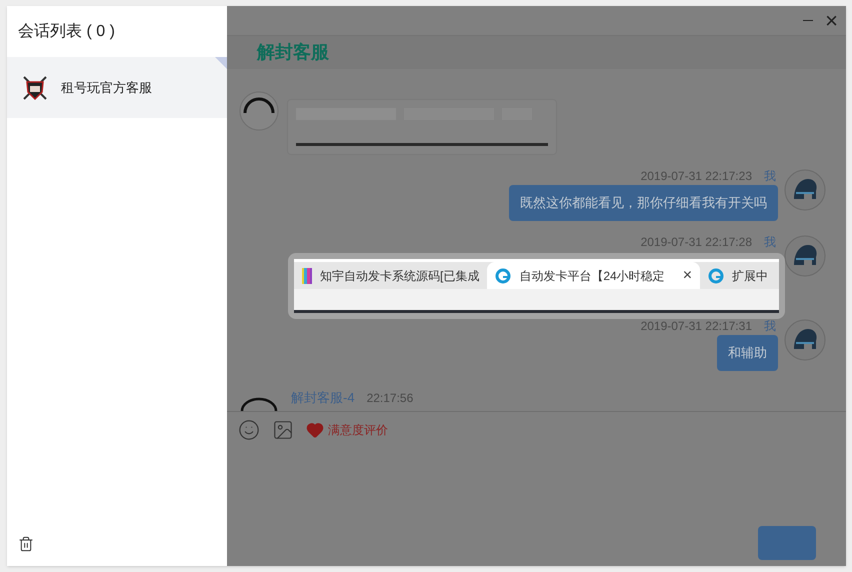 Image resolution: width=852 pixels, height=572 pixels. I want to click on tab-title: 知宇自动发卡系统源码[已集成, so click(400, 276).